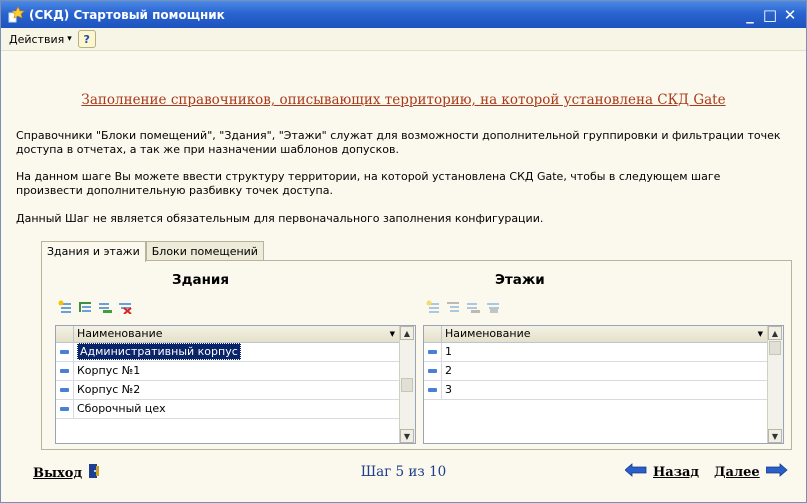 This screenshot has width=807, height=503. What do you see at coordinates (127, 14) in the screenshot?
I see `window-title: (СКД) Стартовый помощник` at bounding box center [127, 14].